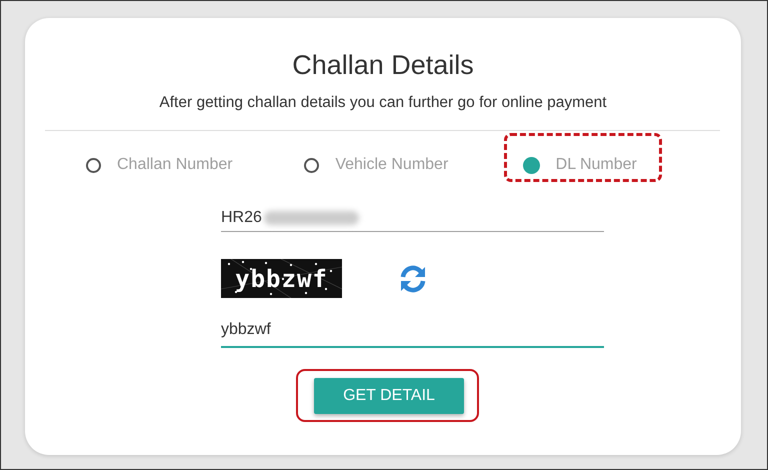 The width and height of the screenshot is (768, 470). I want to click on captcha-field: ybbzwf, so click(412, 331).